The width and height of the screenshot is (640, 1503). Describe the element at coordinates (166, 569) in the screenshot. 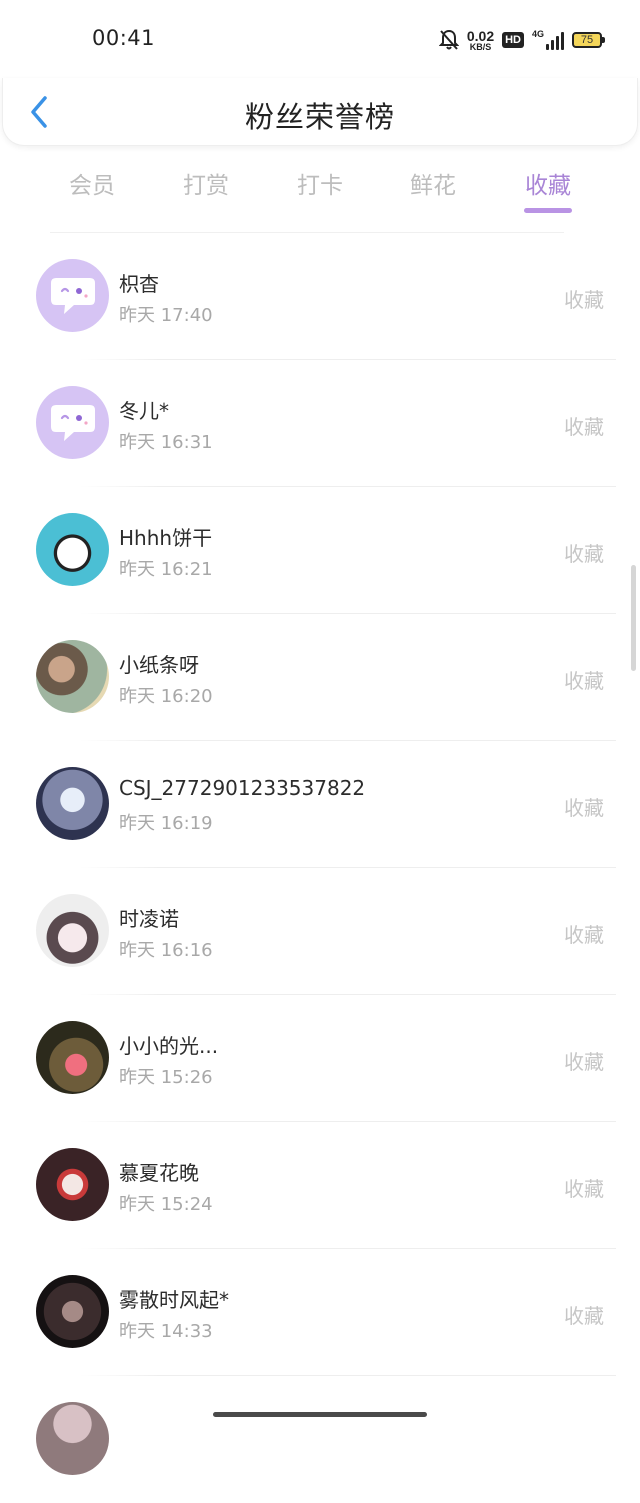

I see `favorite-time: 昨天 16:21` at that location.